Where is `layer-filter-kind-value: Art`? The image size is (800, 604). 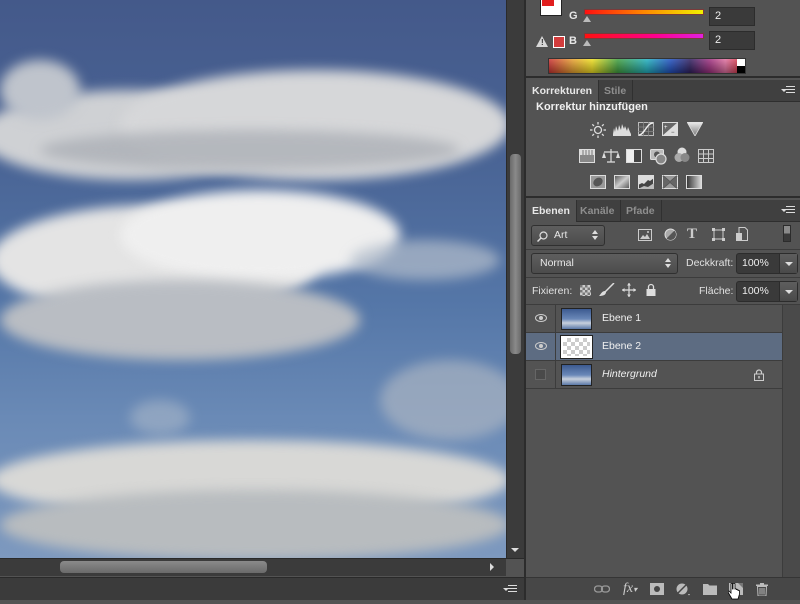
layer-filter-kind-value: Art is located at coordinates (561, 235).